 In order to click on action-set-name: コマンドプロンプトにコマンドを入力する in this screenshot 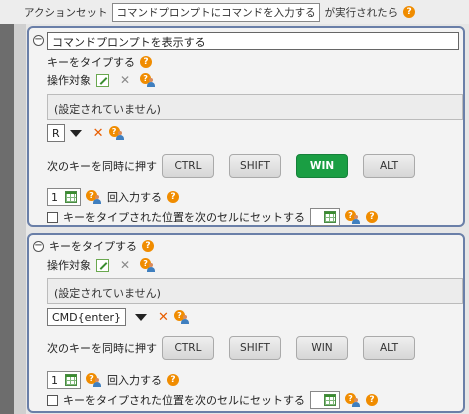, I will do `click(216, 12)`.